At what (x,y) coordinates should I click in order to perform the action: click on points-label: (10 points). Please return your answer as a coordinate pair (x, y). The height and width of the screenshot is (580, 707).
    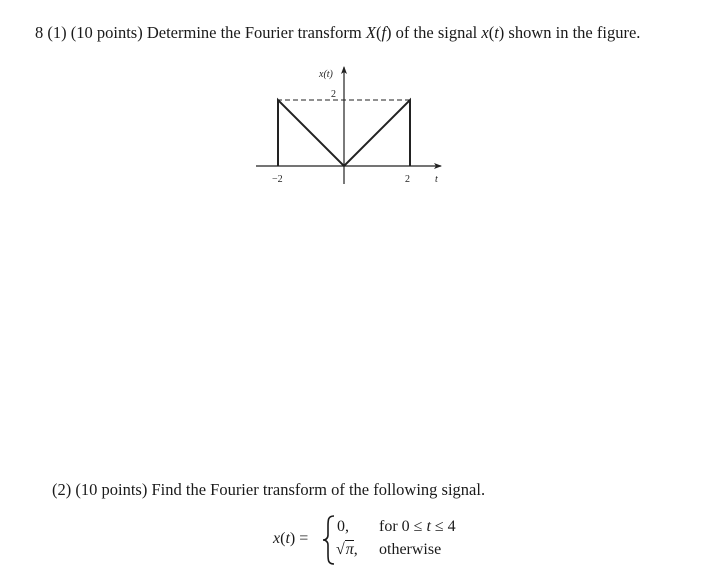
    Looking at the image, I should click on (111, 489).